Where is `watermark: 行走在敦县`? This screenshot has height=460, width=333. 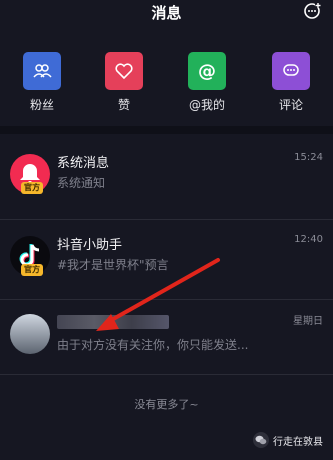 watermark: 行走在敦县 is located at coordinates (288, 440).